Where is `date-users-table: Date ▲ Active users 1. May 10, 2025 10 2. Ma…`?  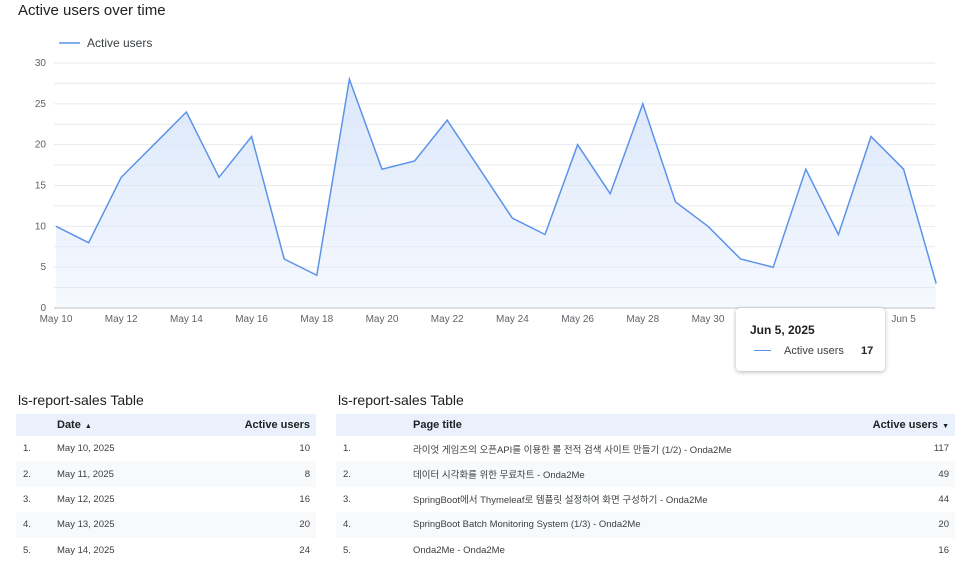 date-users-table: Date ▲ Active users 1. May 10, 2025 10 2. Ma… is located at coordinates (166, 488).